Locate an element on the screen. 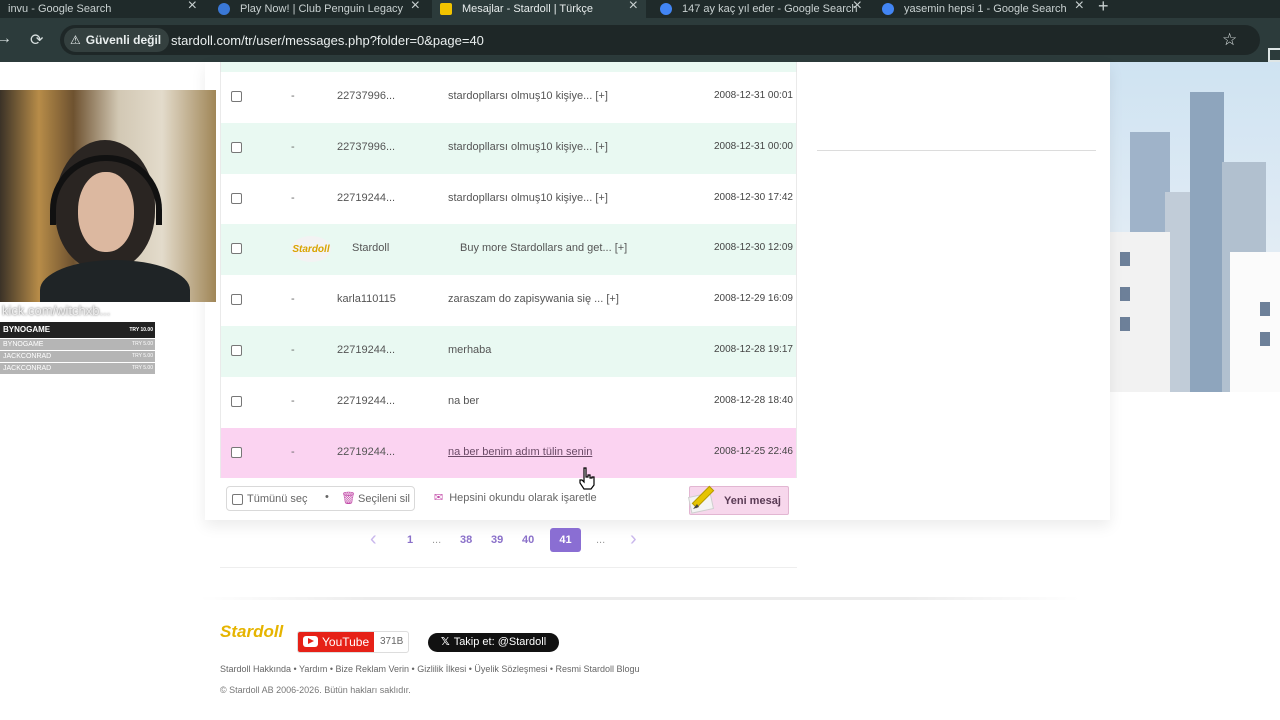 The width and height of the screenshot is (1280, 720). tab-google-search: invu - Google Search × is located at coordinates (102, 9).